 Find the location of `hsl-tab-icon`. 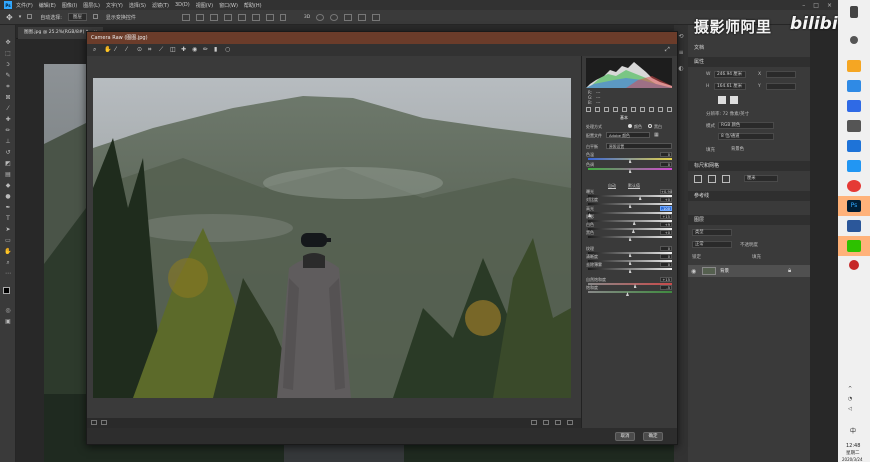

hsl-tab-icon is located at coordinates (615, 109).